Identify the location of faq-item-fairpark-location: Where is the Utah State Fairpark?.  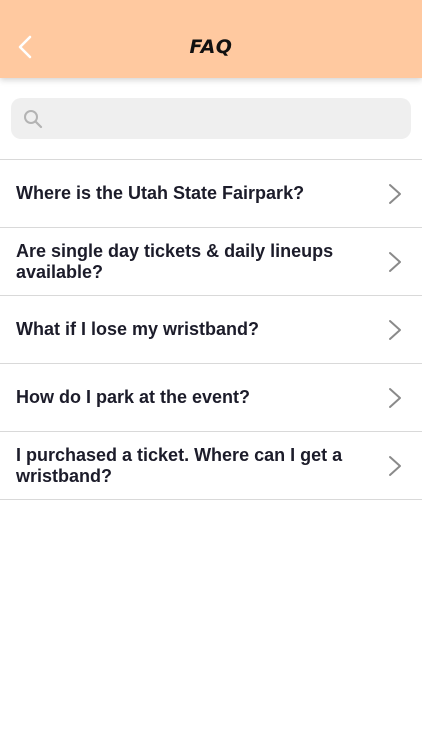
(211, 194).